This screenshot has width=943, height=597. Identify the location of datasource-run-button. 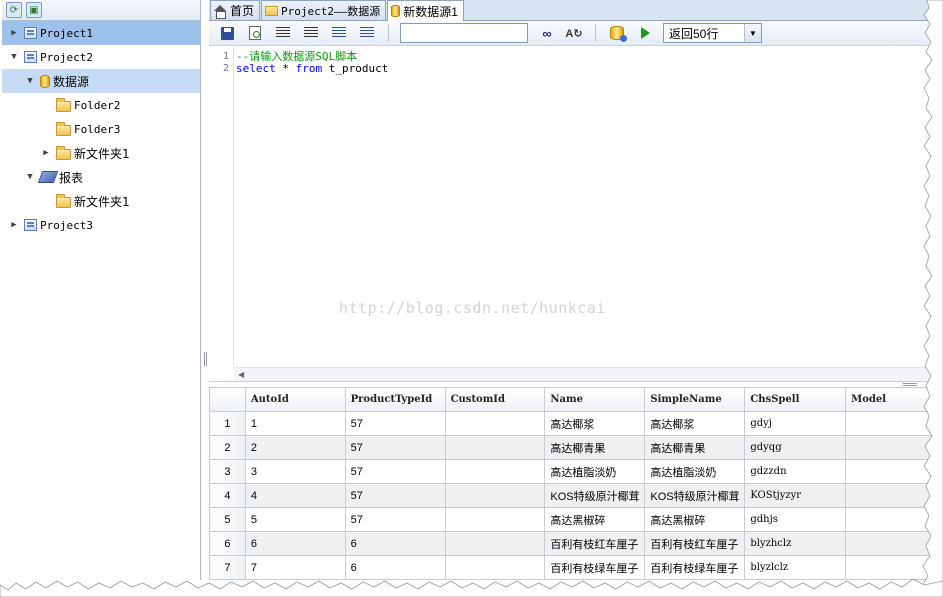
(617, 33).